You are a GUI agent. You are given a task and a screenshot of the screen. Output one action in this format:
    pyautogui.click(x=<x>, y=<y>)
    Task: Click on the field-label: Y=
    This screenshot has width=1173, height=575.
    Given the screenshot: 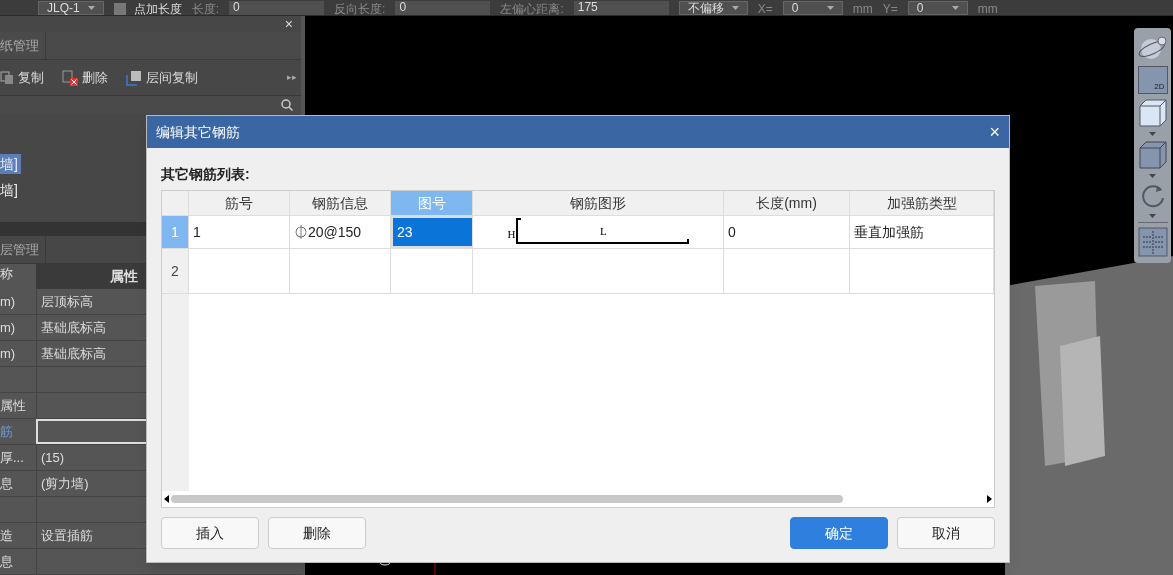 What is the action you would take?
    pyautogui.click(x=890, y=9)
    